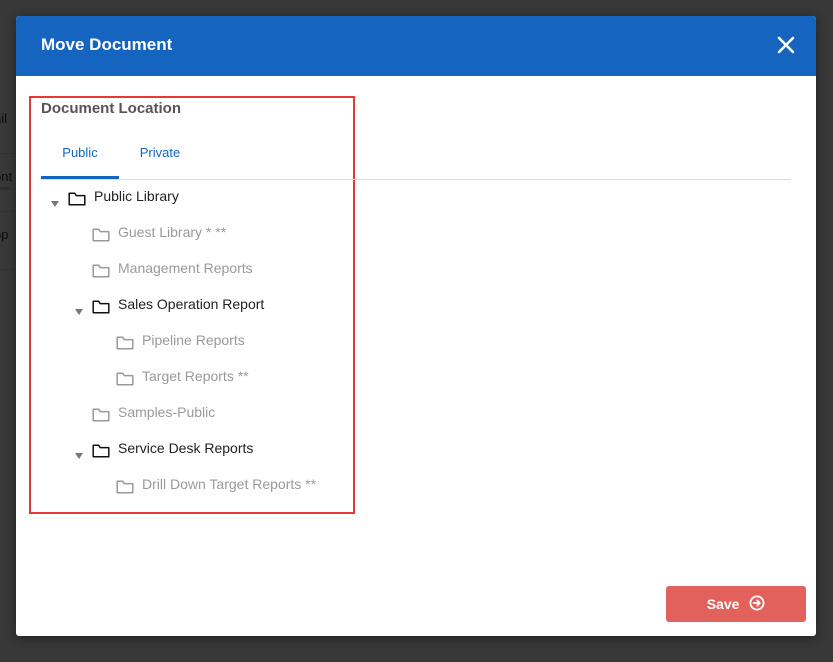 This screenshot has width=833, height=662. Describe the element at coordinates (191, 304) in the screenshot. I see `tree-item-label: Sales Operation Report` at that location.